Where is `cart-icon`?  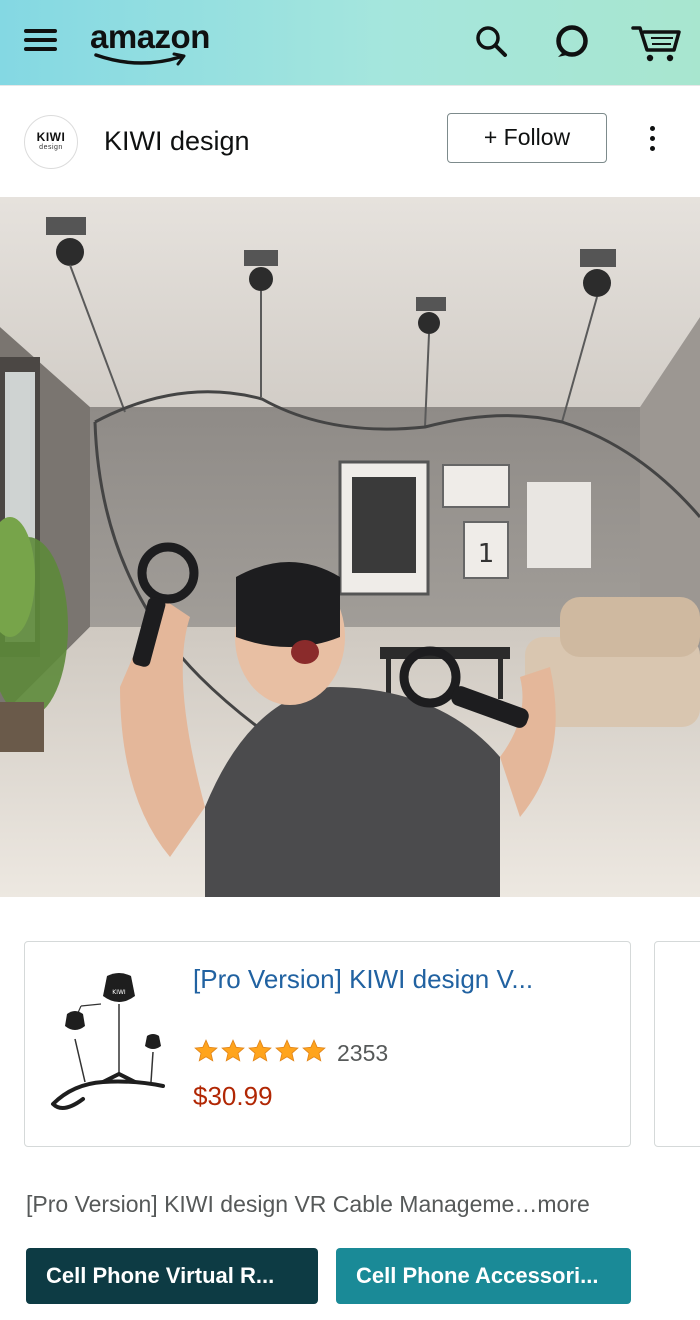
cart-icon is located at coordinates (656, 42).